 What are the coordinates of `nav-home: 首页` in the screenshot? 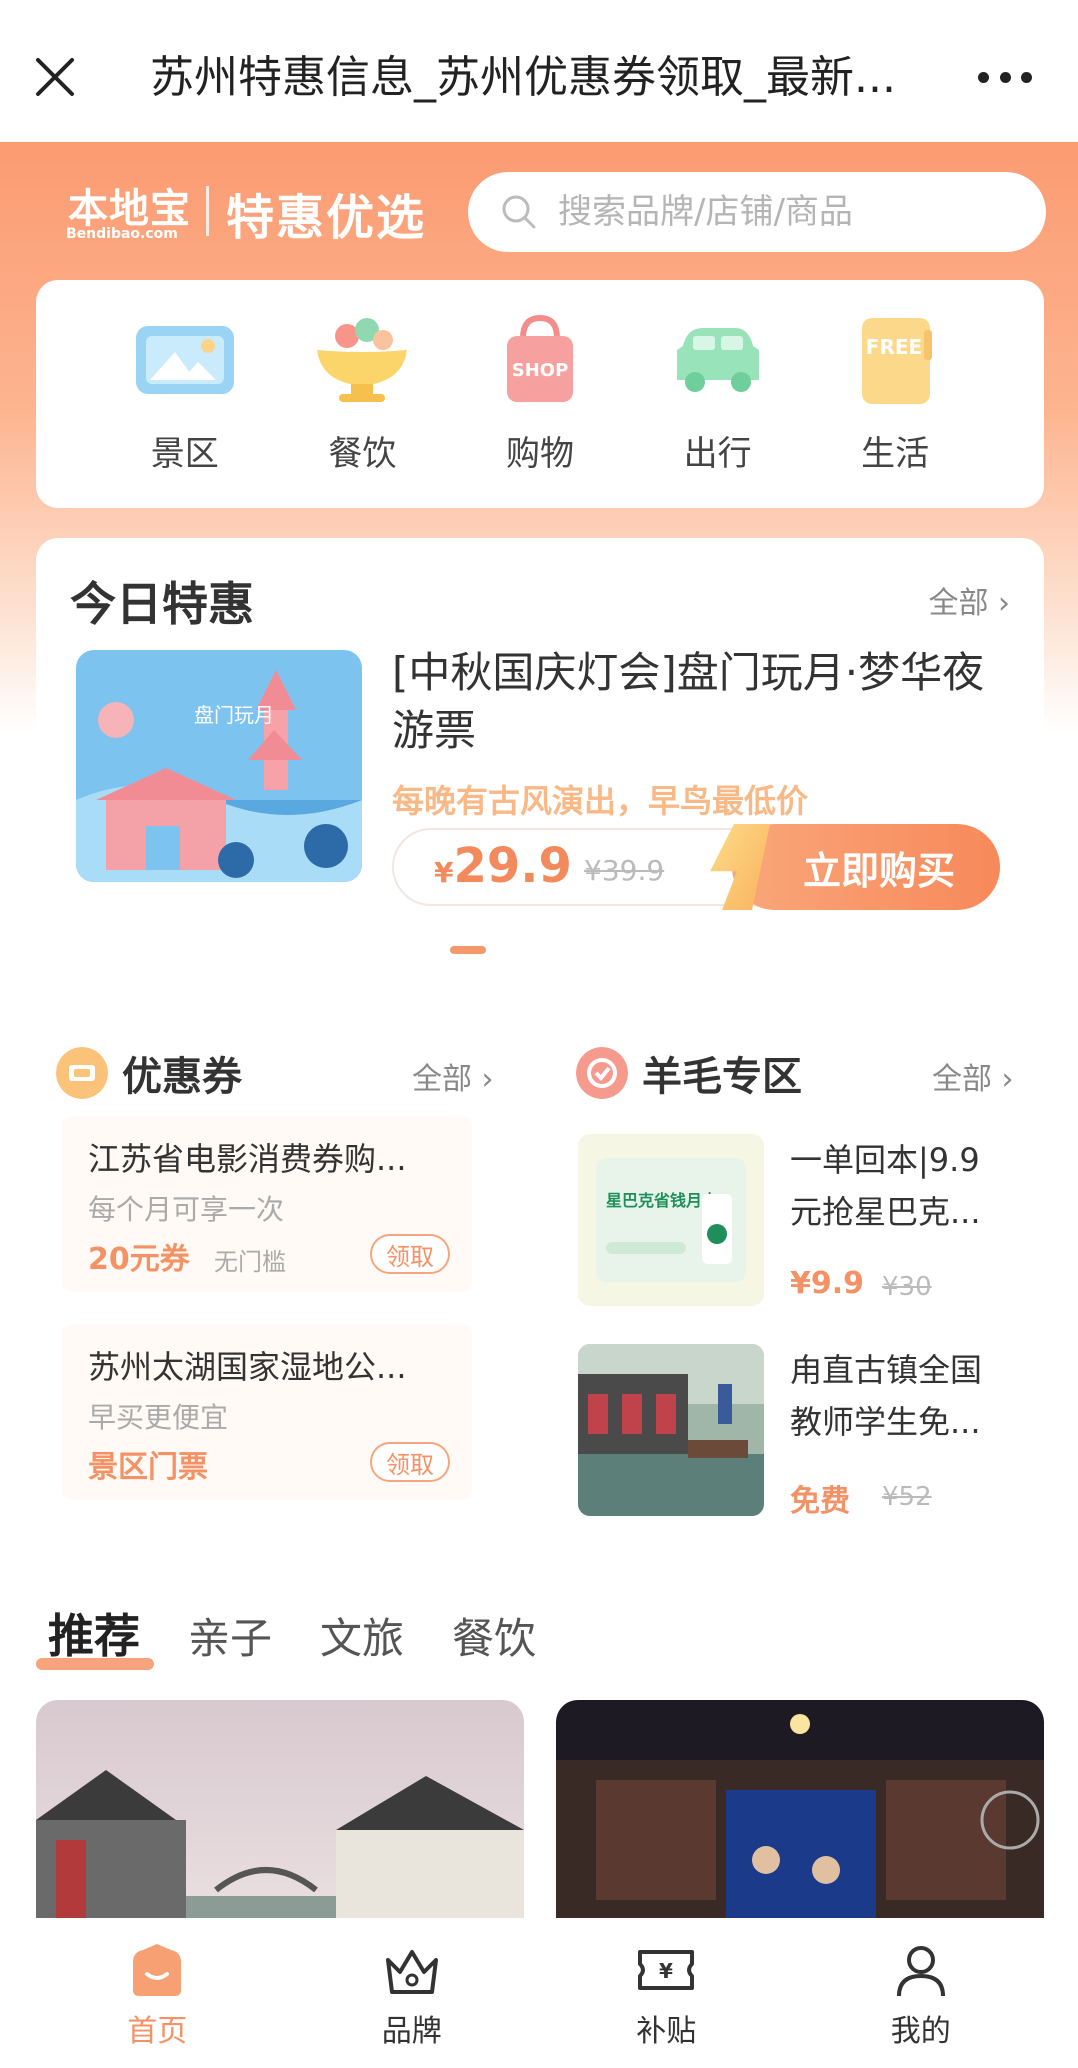 It's located at (157, 1993).